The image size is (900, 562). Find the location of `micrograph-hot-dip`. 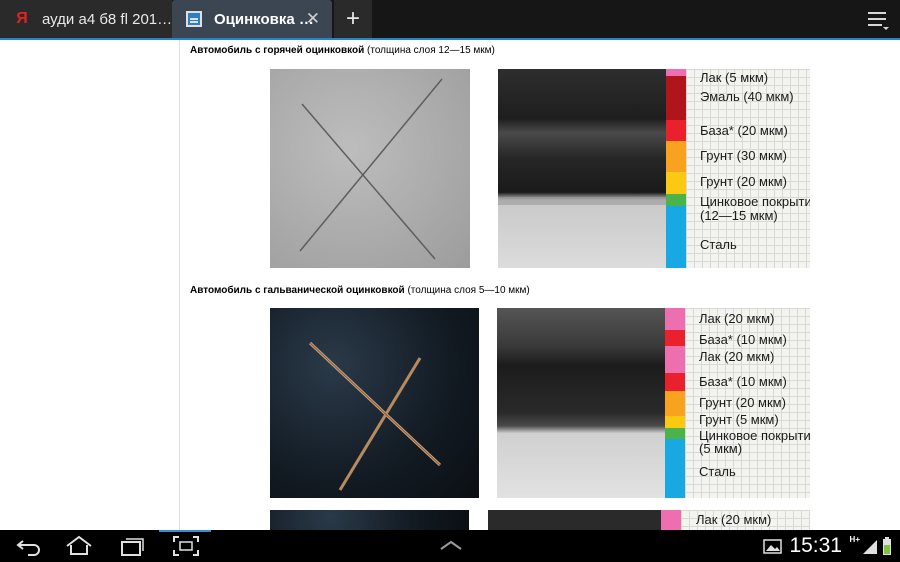

micrograph-hot-dip is located at coordinates (582, 168).